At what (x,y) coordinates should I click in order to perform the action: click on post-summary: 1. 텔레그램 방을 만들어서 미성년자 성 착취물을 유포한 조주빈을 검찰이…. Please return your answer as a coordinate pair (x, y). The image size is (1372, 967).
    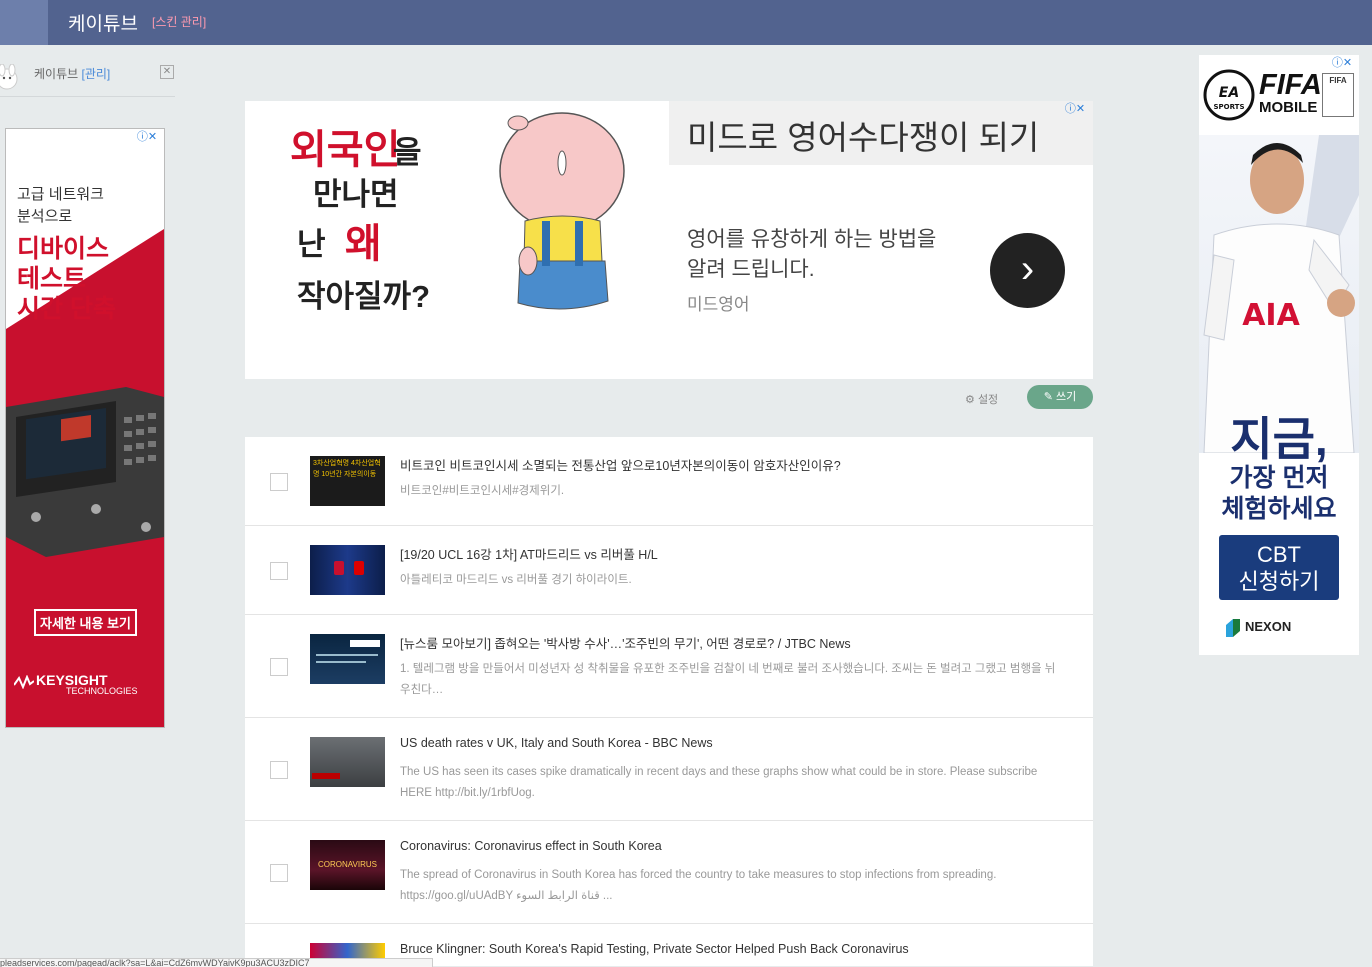
    Looking at the image, I should click on (728, 679).